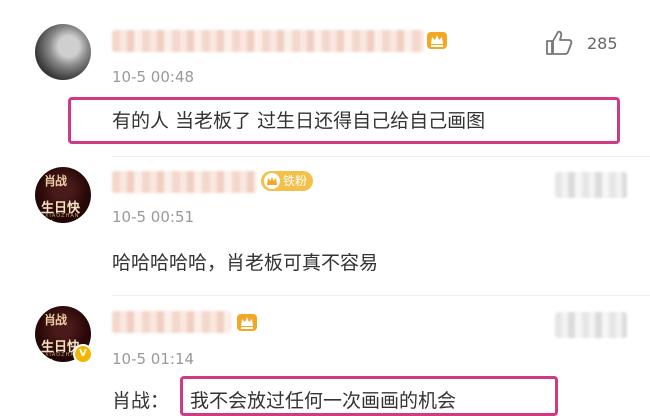 The width and height of the screenshot is (650, 416). I want to click on comment-text: 哈哈哈哈哈，肖老板可真不容易, so click(245, 263).